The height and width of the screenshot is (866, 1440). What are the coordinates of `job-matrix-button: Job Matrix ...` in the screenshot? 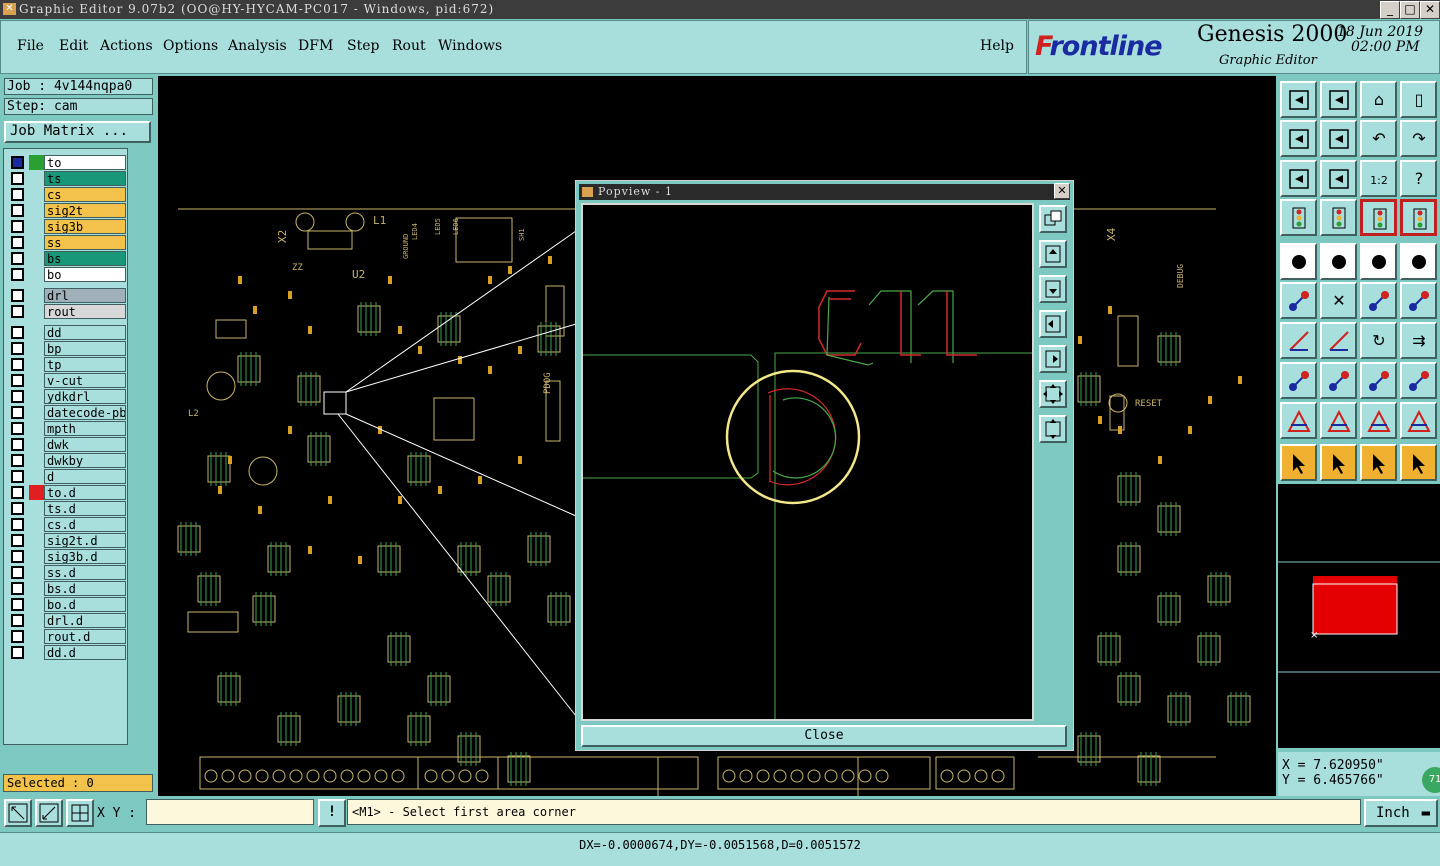 It's located at (77, 132).